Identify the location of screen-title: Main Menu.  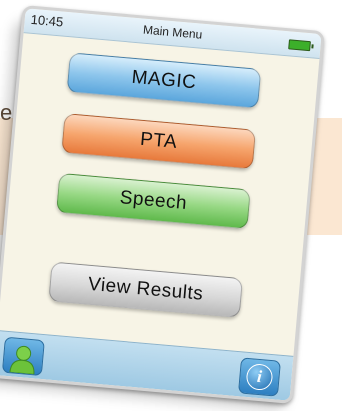
(172, 32).